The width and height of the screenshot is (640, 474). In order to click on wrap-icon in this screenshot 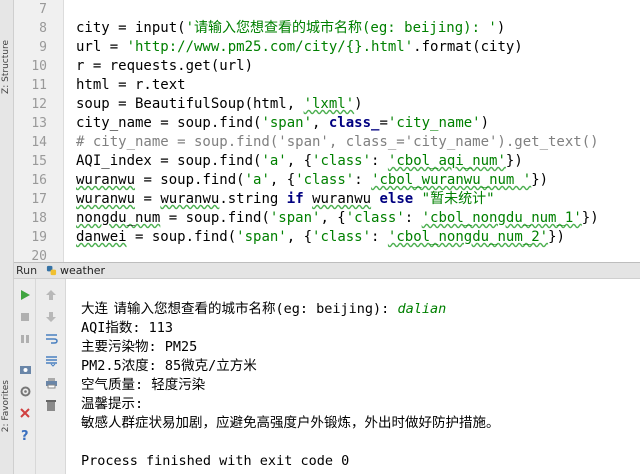, I will do `click(51, 339)`.